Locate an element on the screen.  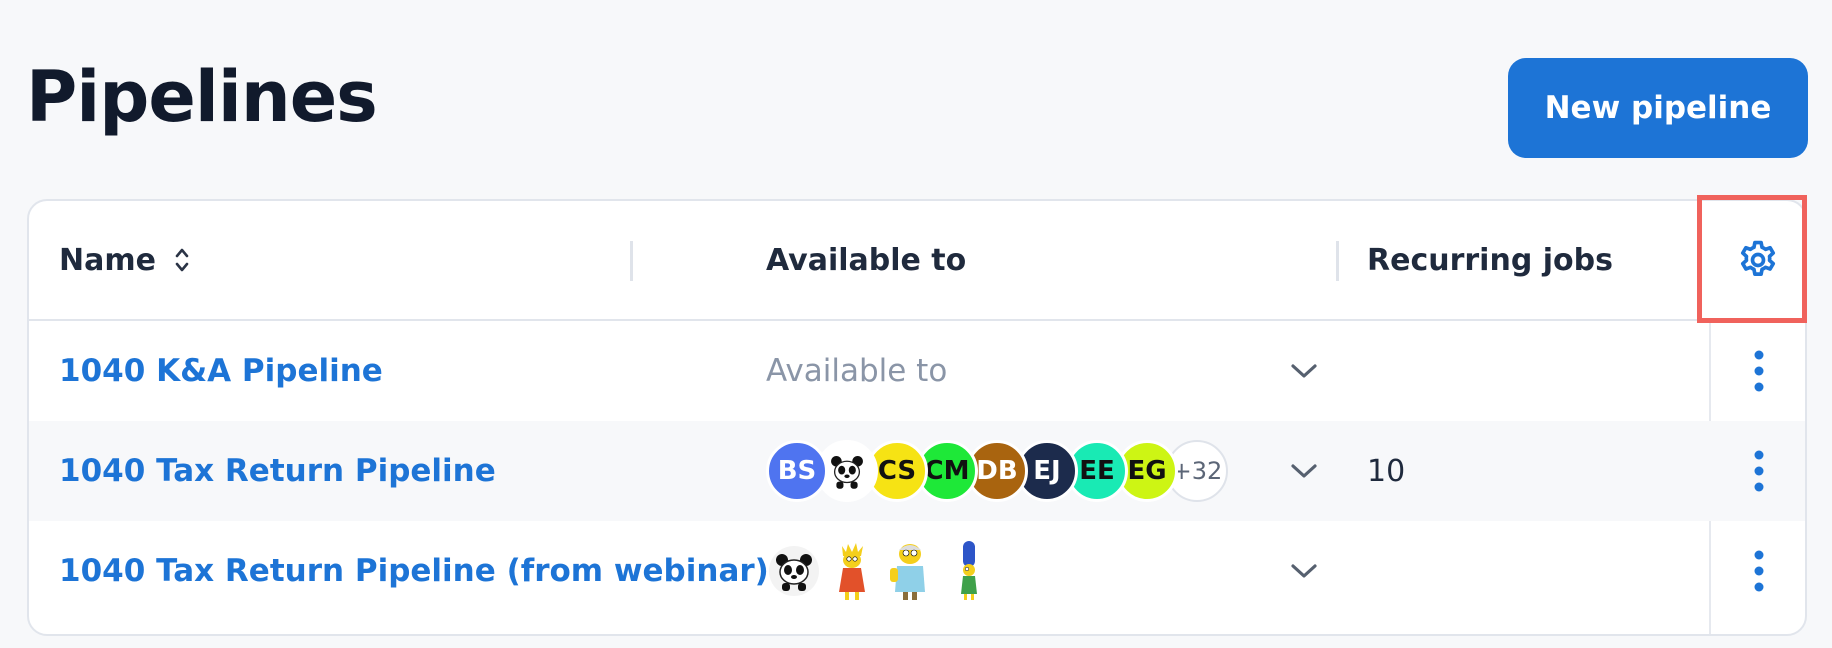
name-column-label: Name is located at coordinates (107, 260).